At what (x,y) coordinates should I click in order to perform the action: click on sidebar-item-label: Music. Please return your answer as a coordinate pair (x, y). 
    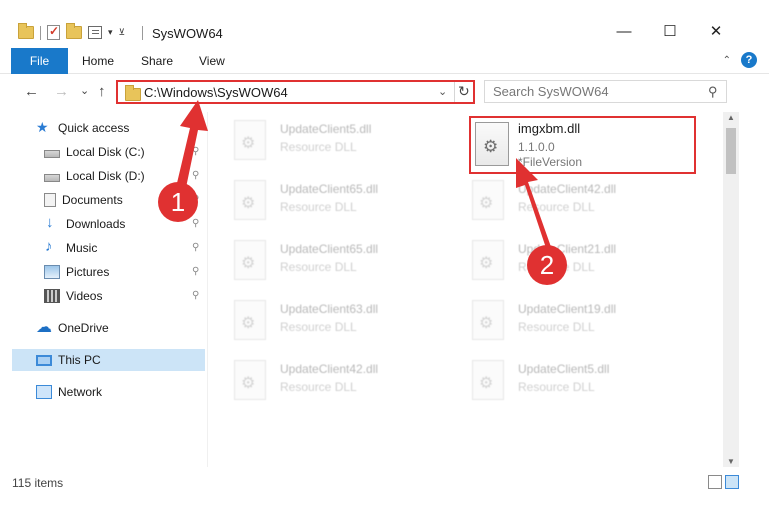
    Looking at the image, I should click on (82, 248).